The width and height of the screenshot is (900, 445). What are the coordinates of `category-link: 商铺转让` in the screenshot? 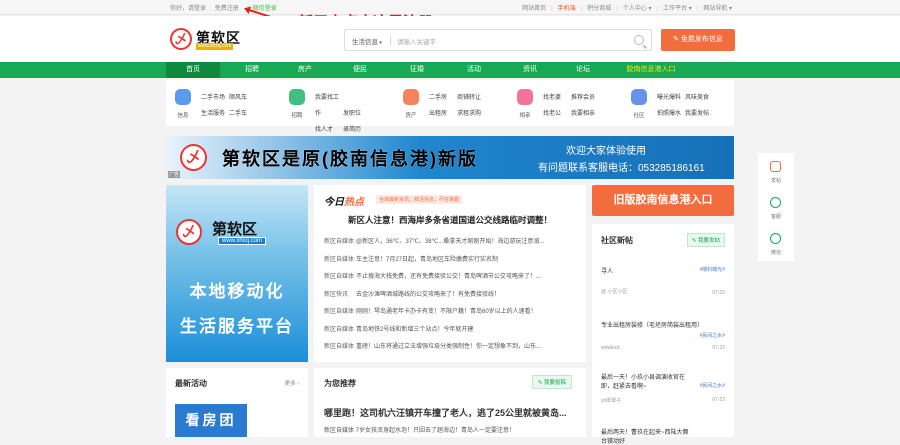 It's located at (475, 98).